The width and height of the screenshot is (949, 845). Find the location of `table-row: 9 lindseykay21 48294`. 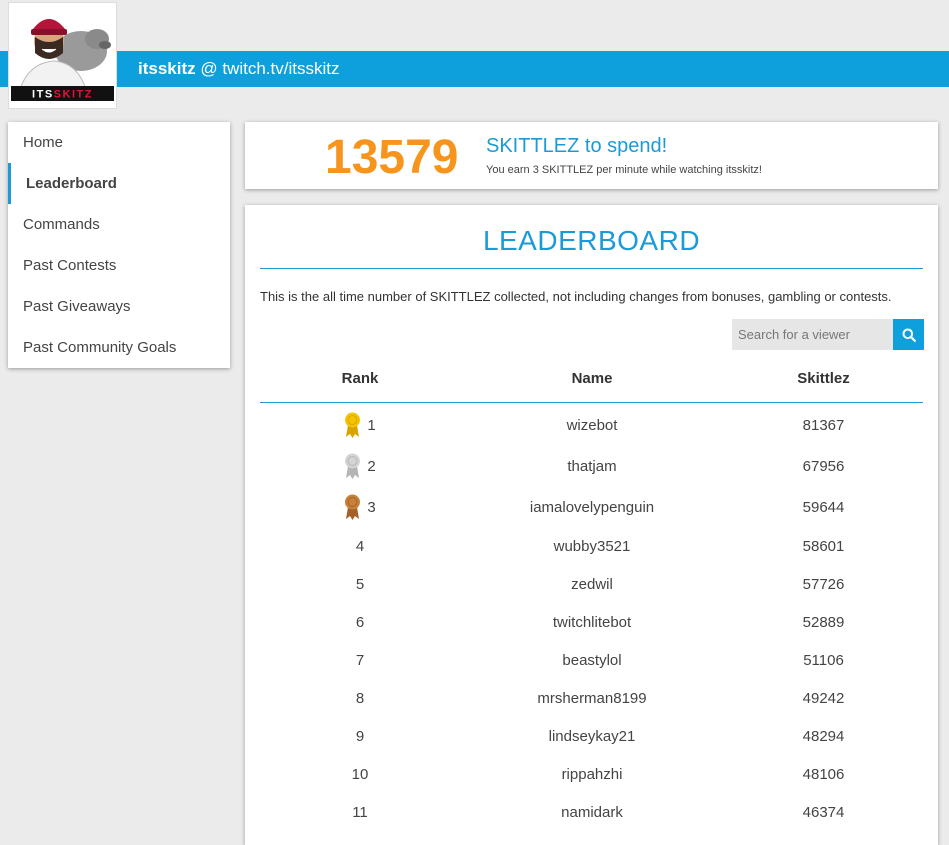

table-row: 9 lindseykay21 48294 is located at coordinates (591, 737).